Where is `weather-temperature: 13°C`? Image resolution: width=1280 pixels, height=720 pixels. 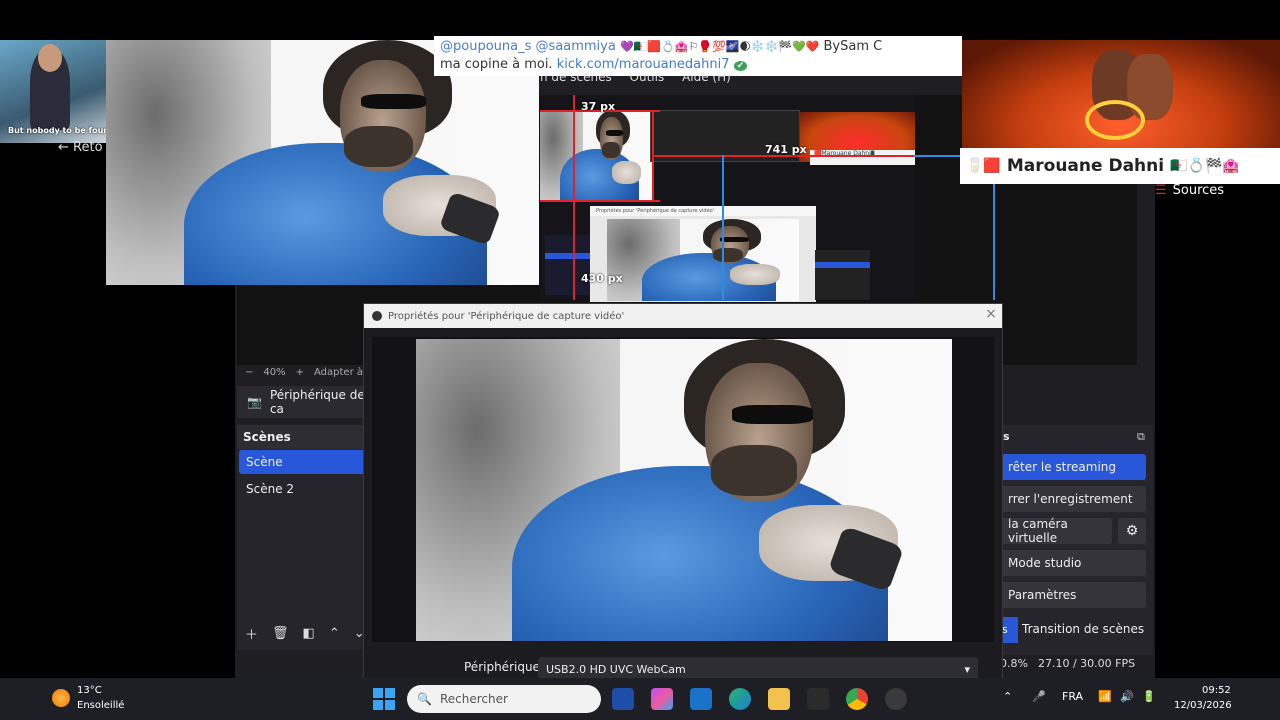
weather-temperature: 13°C is located at coordinates (89, 690).